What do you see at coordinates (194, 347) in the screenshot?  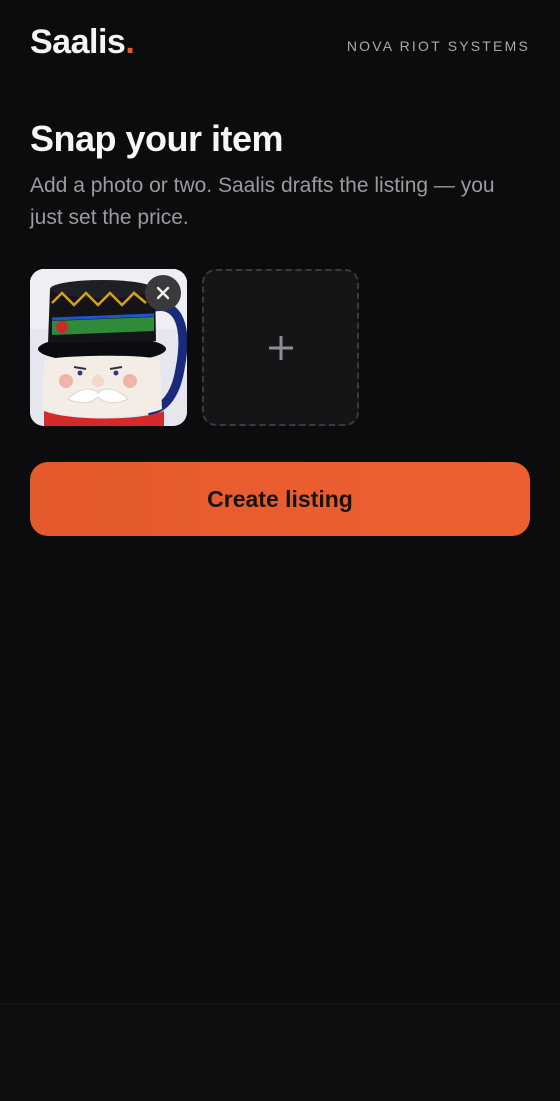 I see `photo-strip` at bounding box center [194, 347].